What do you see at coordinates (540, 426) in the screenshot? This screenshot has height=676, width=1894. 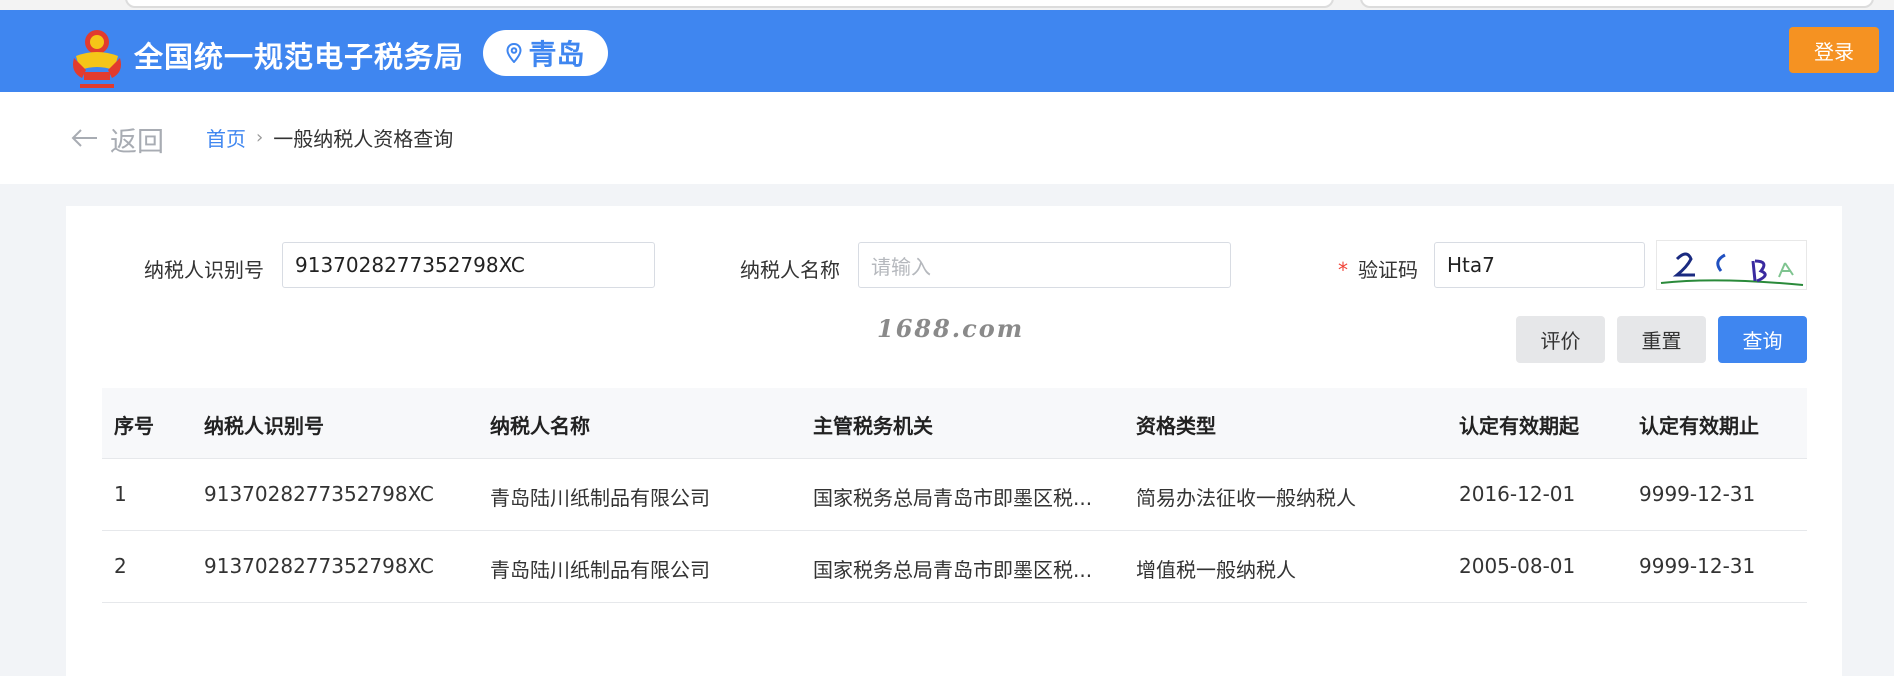 I see `column-header: 纳税人名称` at bounding box center [540, 426].